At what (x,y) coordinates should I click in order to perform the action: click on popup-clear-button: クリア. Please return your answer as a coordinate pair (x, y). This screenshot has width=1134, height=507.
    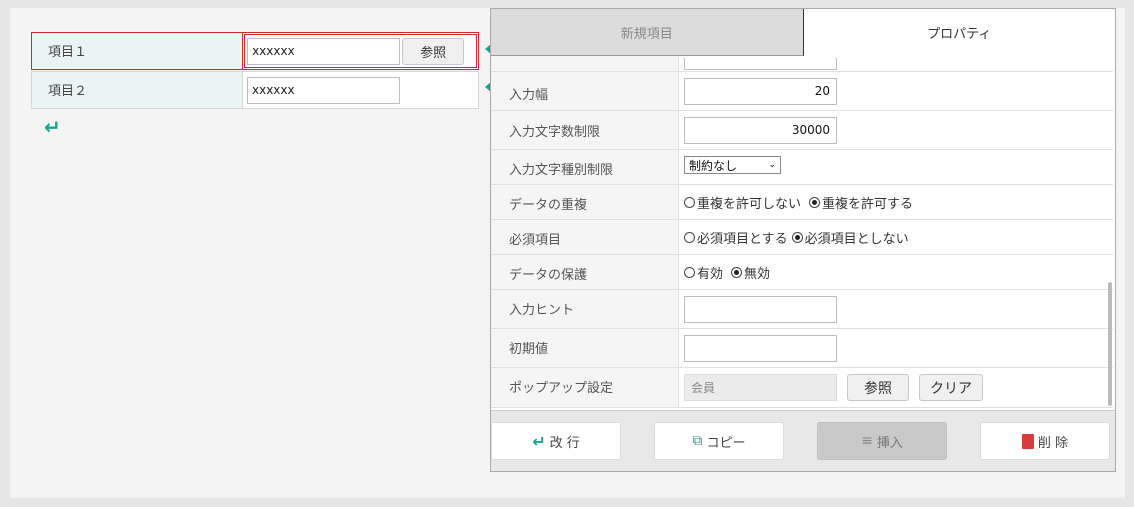
    Looking at the image, I should click on (951, 387).